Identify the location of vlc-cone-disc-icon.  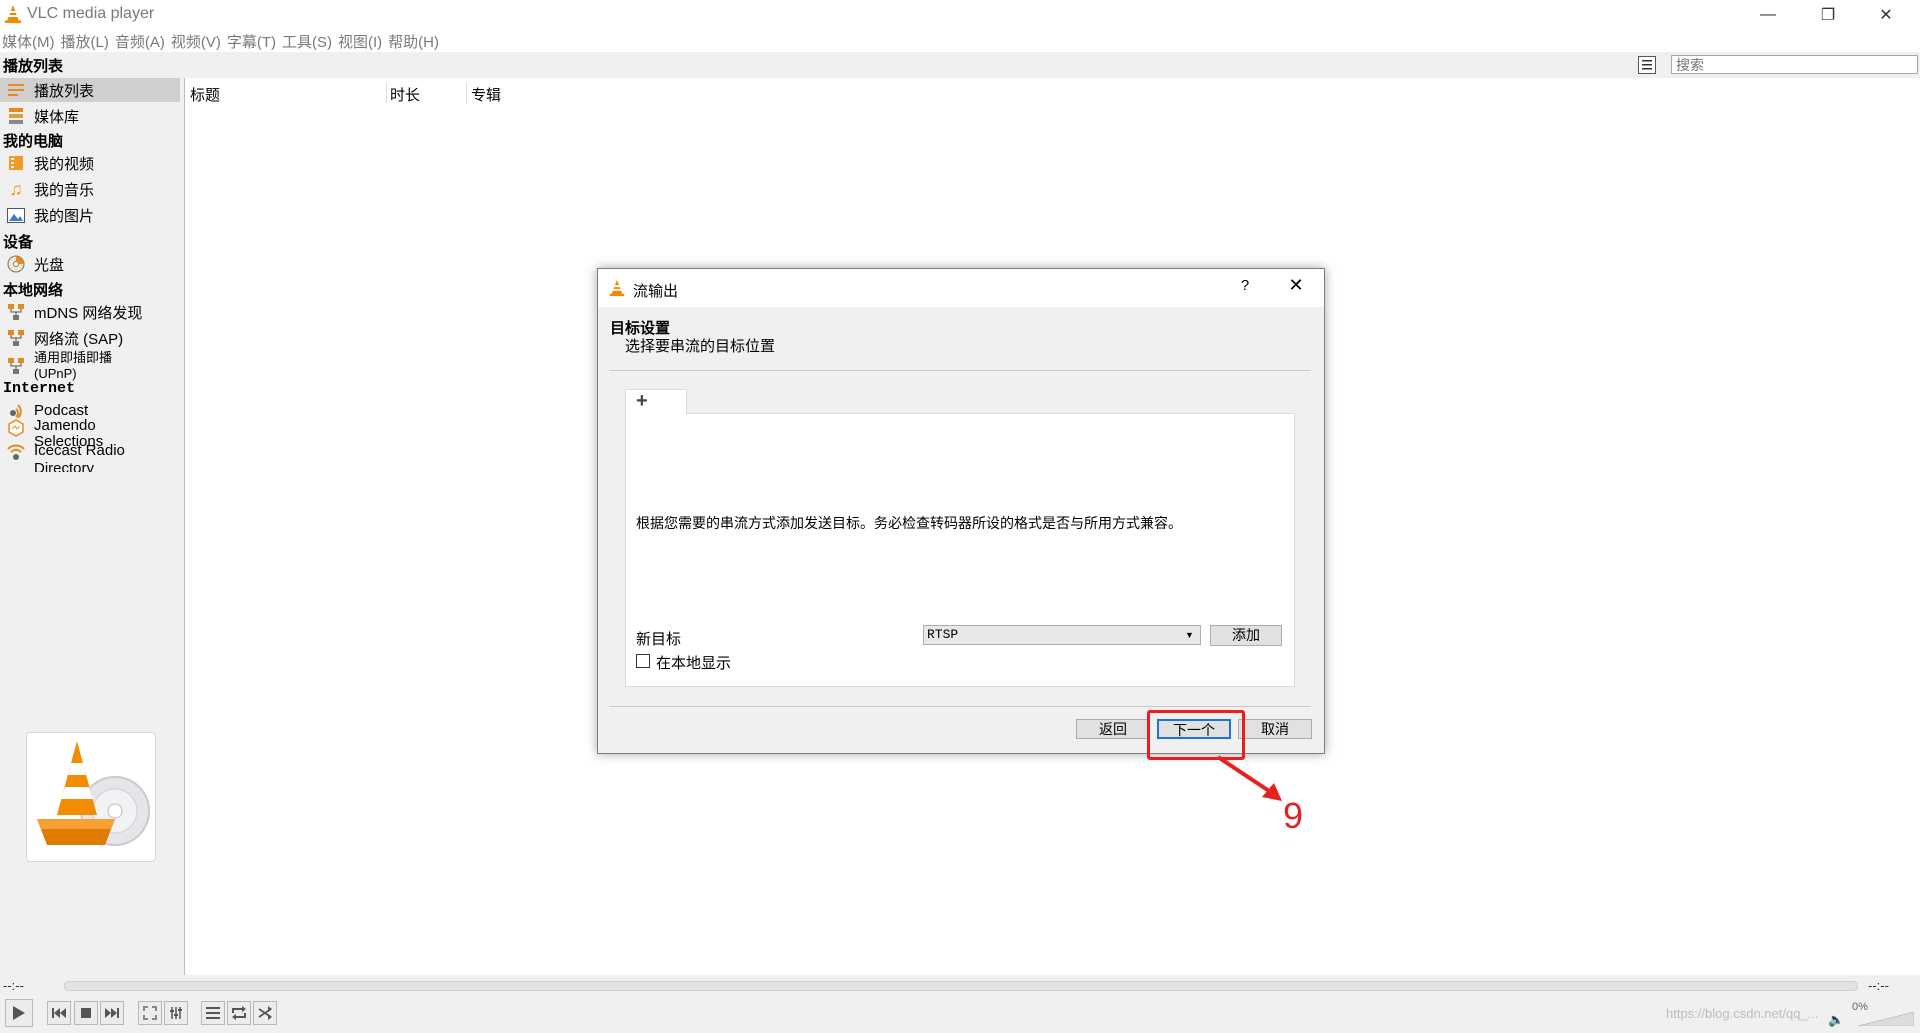
(93, 793).